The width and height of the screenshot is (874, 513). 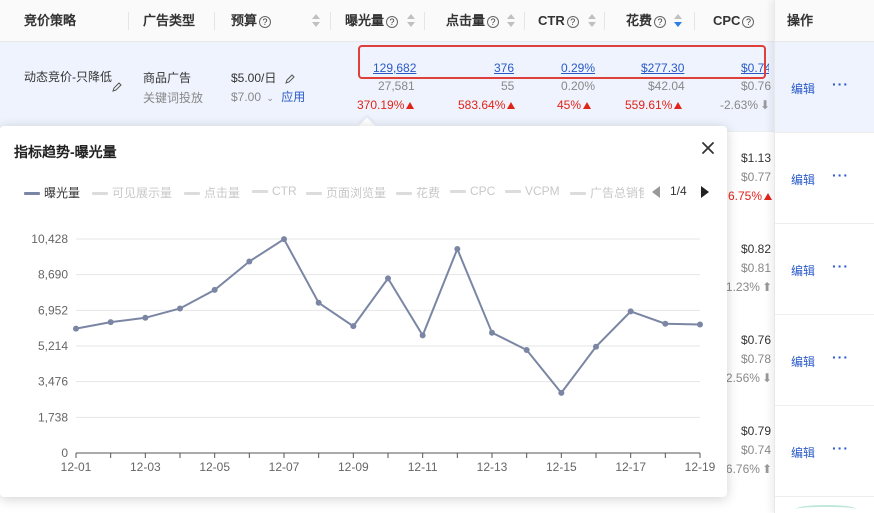 I want to click on sort-spend, so click(x=678, y=21).